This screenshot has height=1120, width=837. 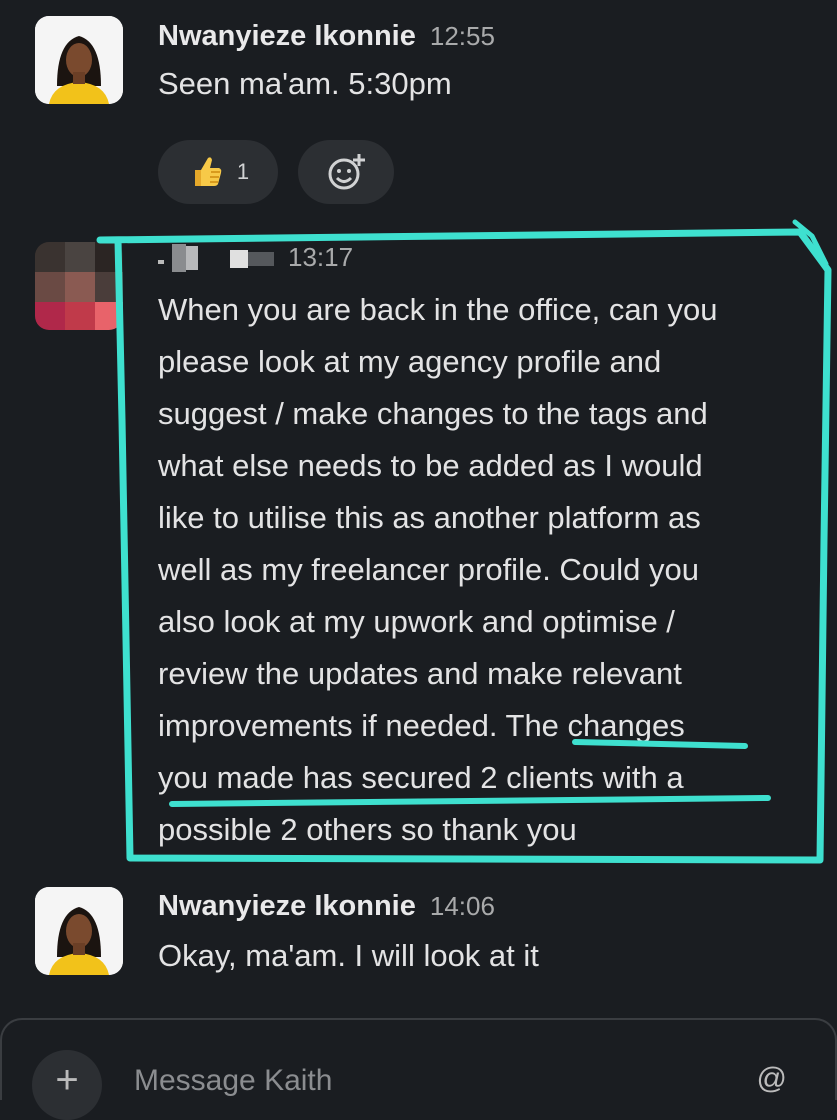 I want to click on redaction-blocks, so click(x=216, y=258).